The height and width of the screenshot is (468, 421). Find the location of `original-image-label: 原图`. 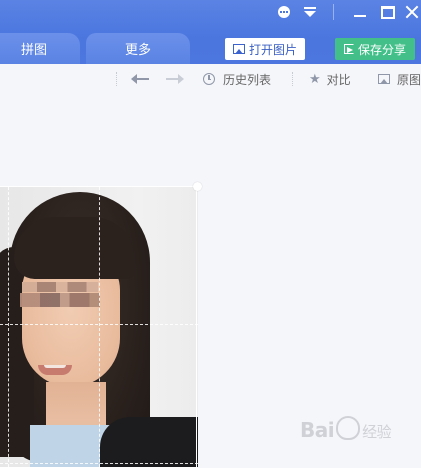

original-image-label: 原图 is located at coordinates (409, 79).